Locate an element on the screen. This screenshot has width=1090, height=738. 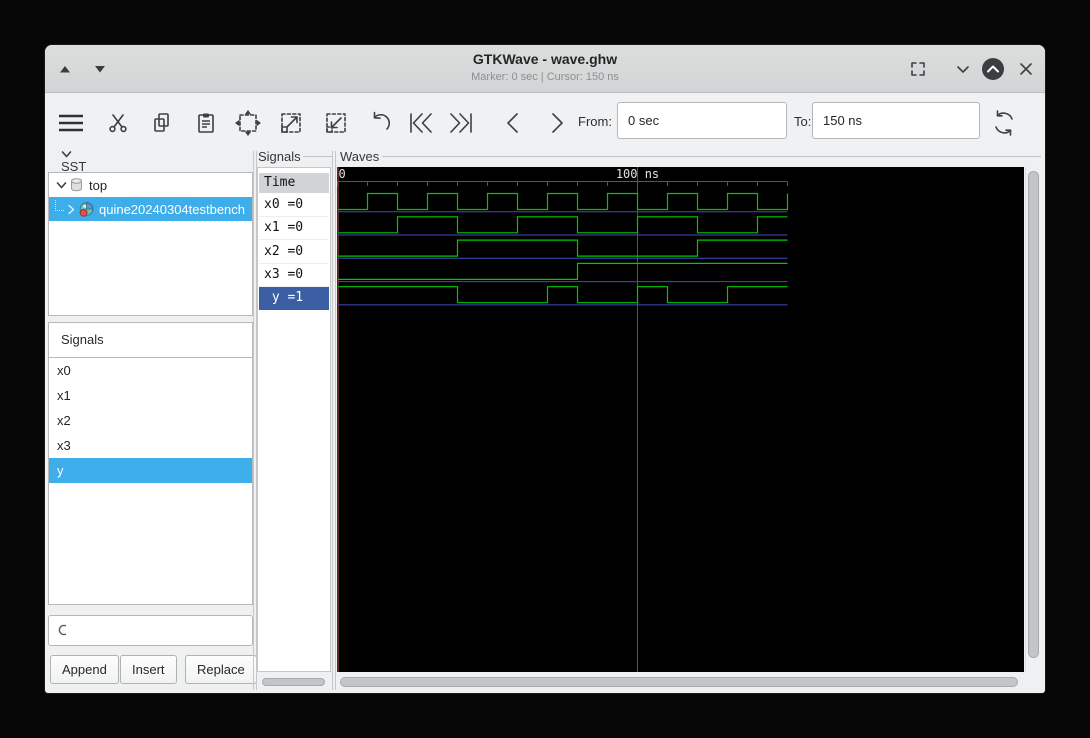
wave-signals-frame-label: Signals is located at coordinates (279, 156).